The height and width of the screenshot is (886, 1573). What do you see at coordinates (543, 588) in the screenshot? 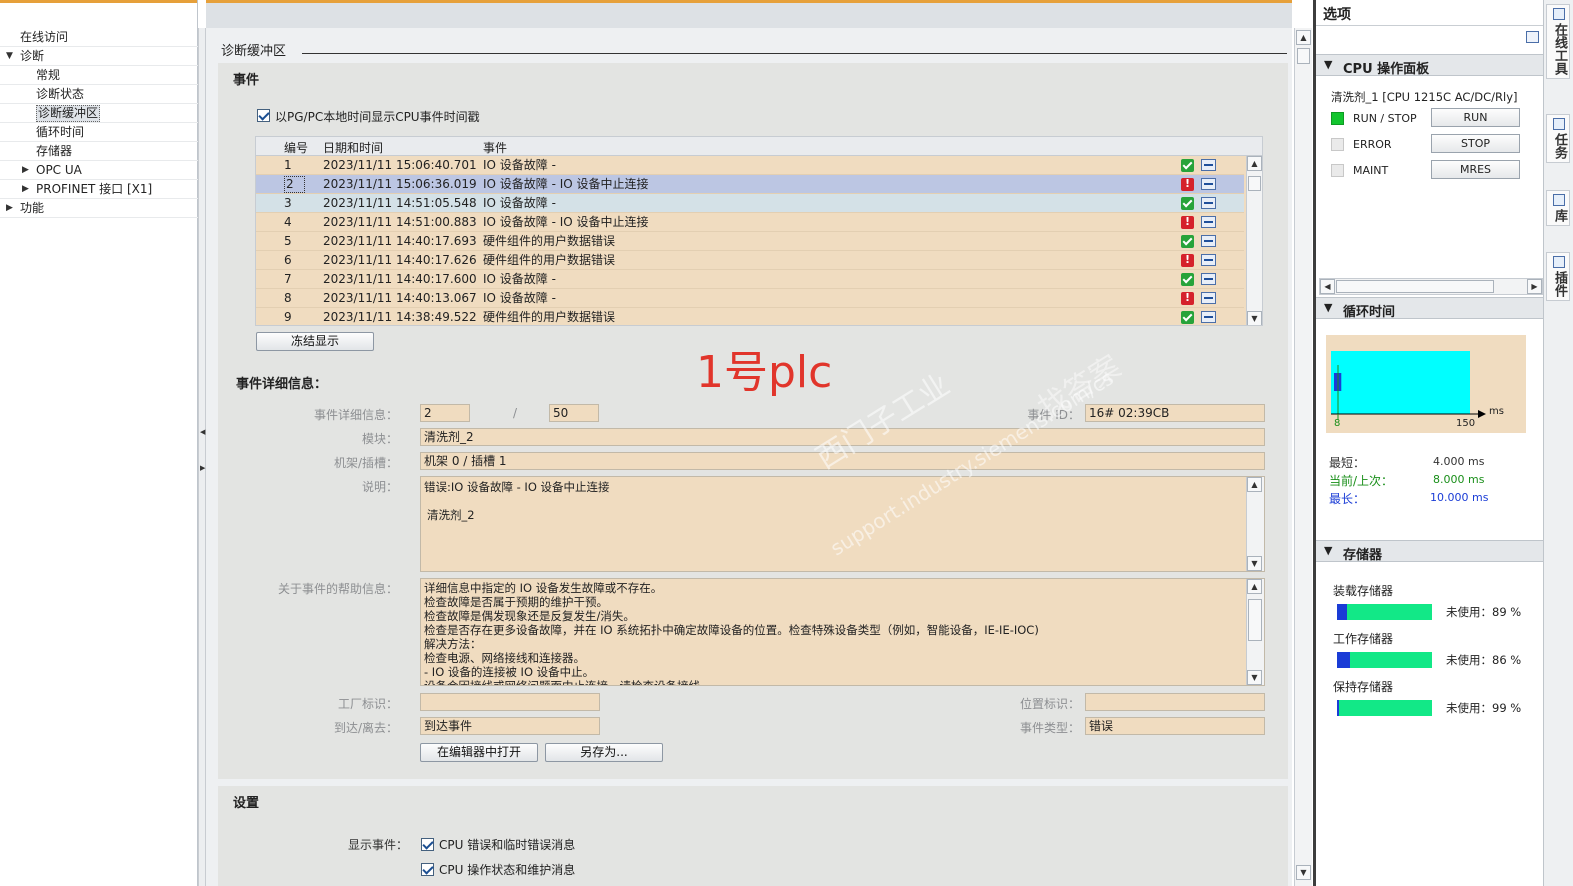
I see `help-line: 详细信息中指定的 IO 设备发生故障或不存在。` at bounding box center [543, 588].